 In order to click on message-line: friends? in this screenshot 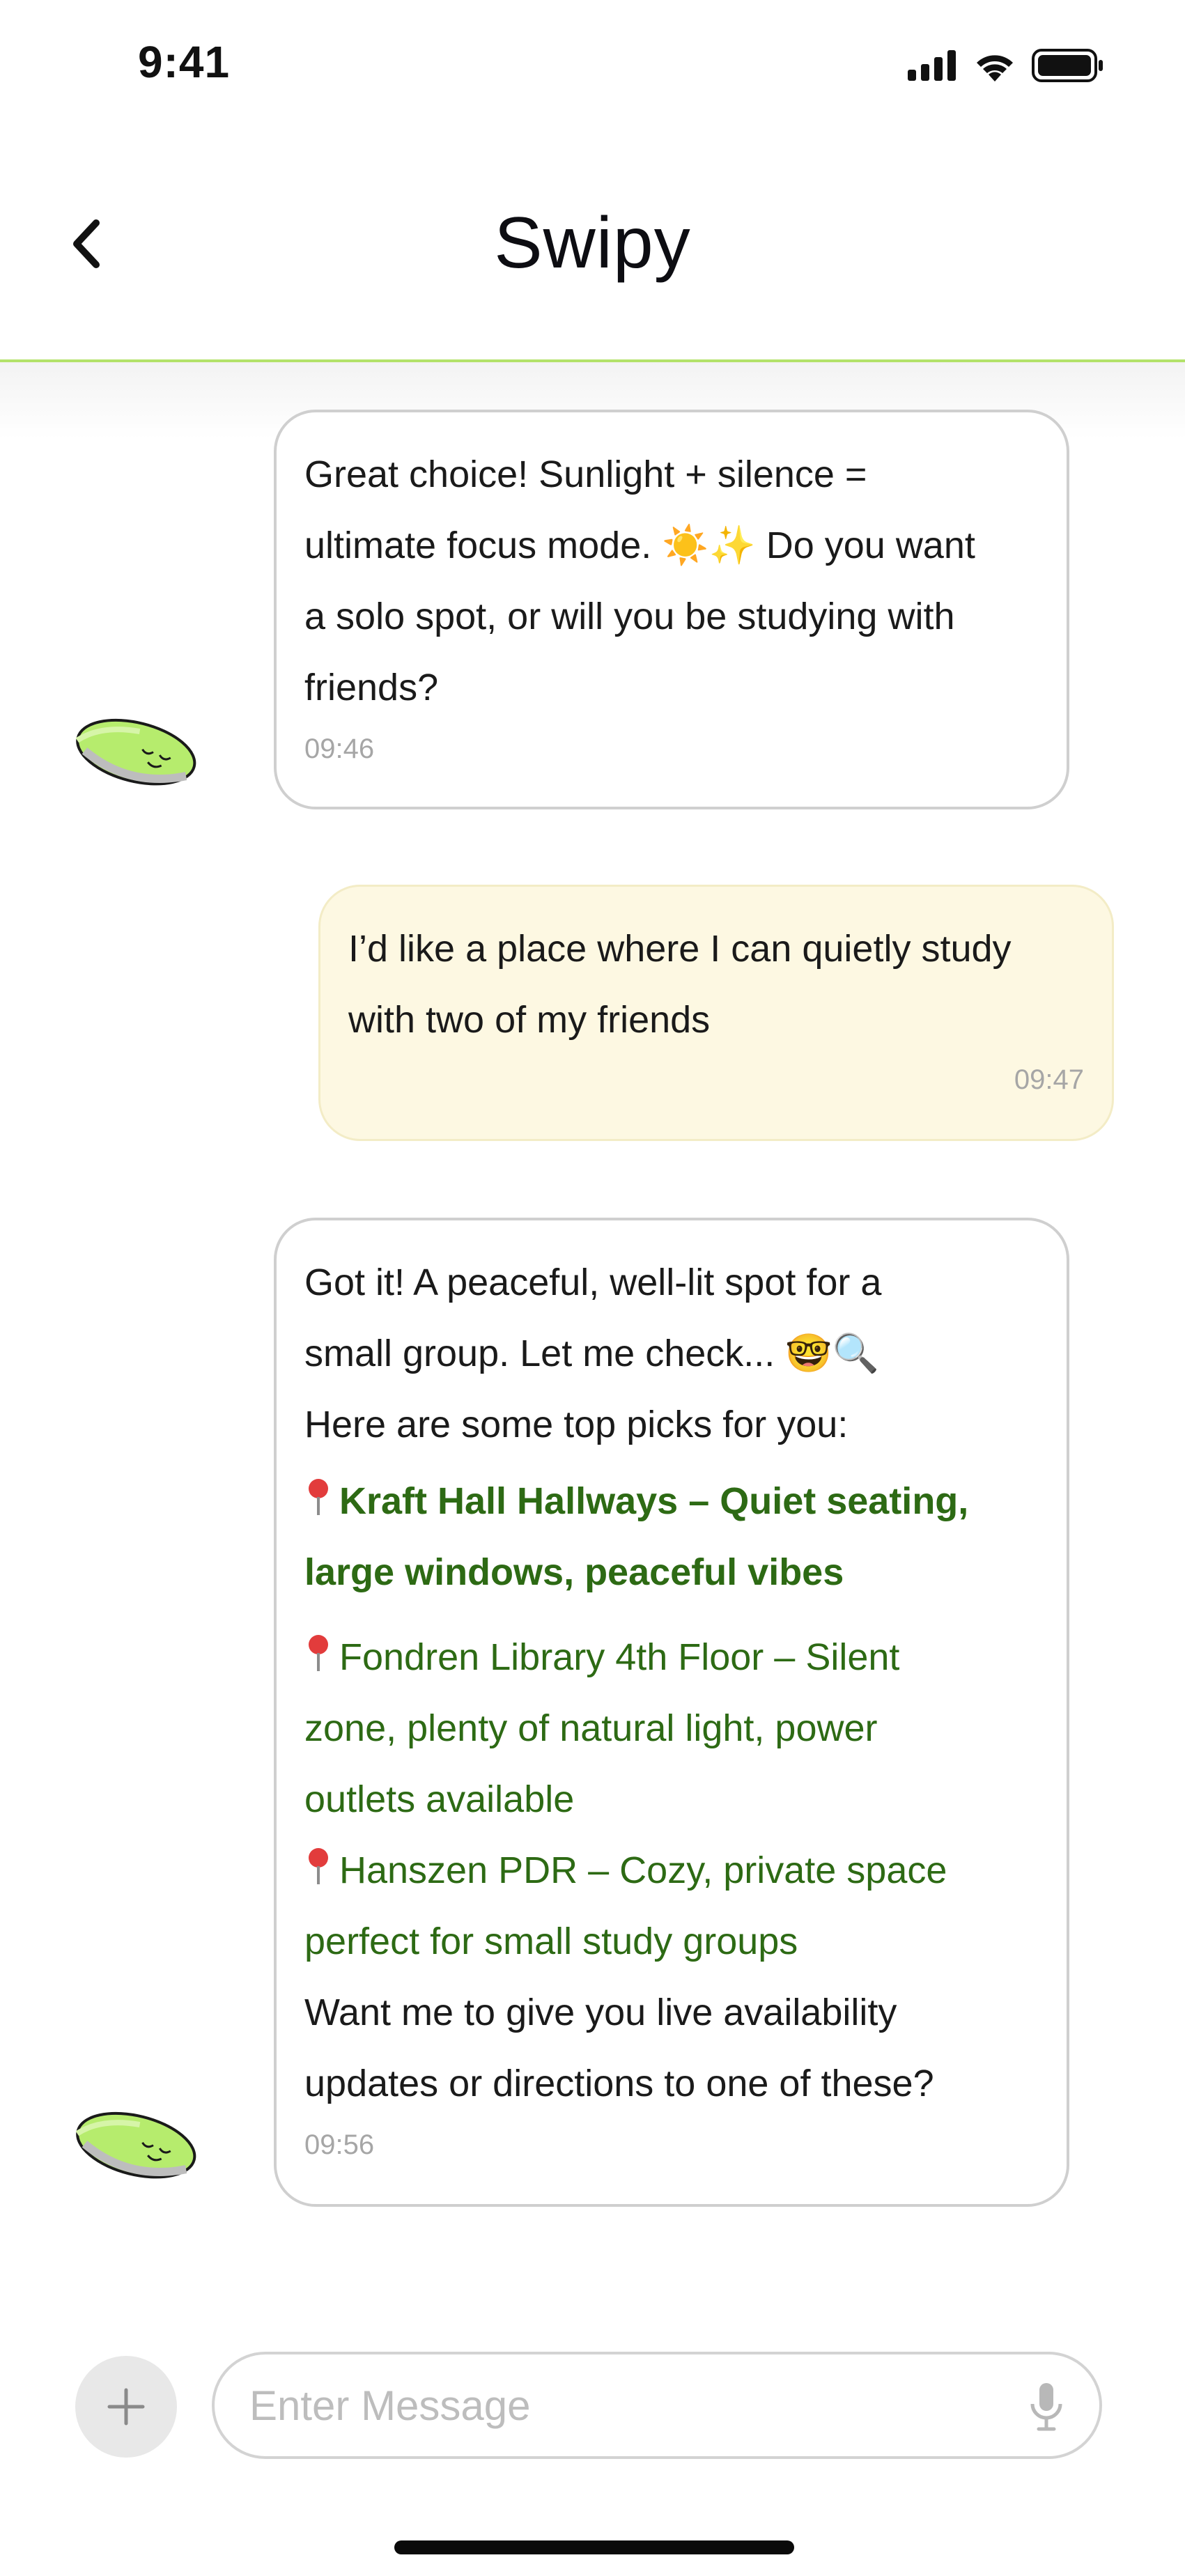, I will do `click(371, 687)`.